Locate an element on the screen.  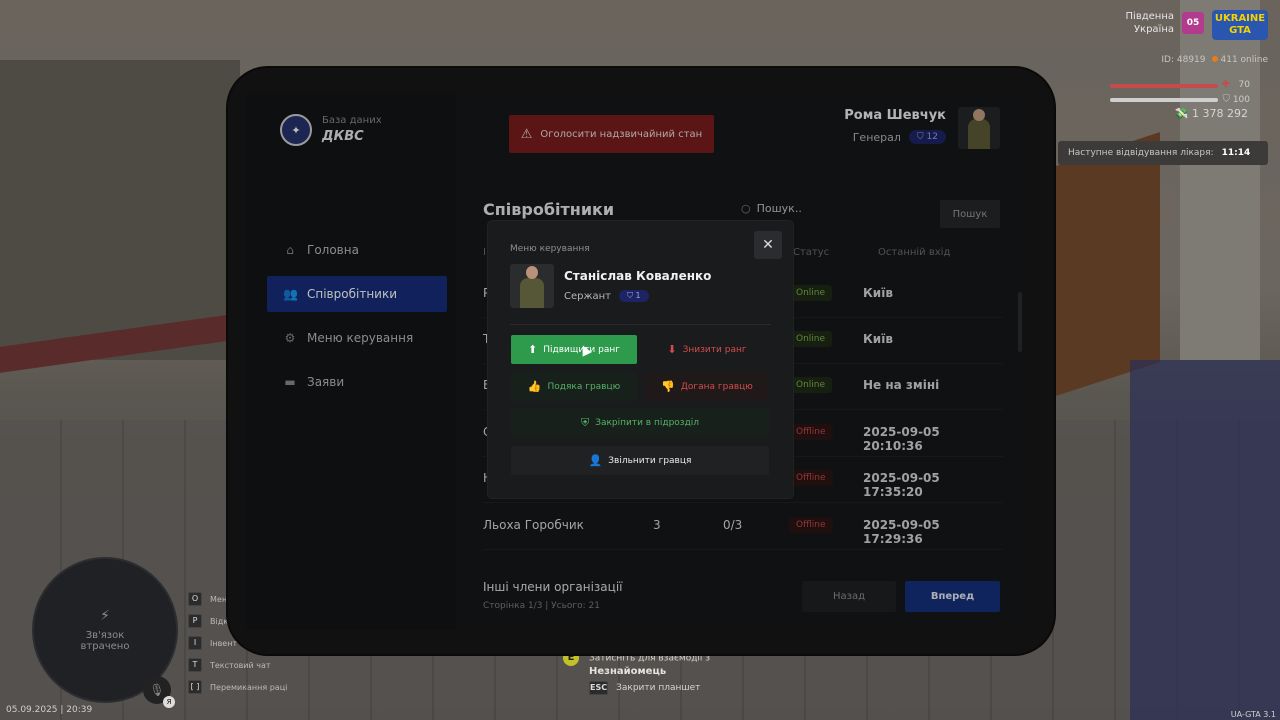
user-remove-icon: 👤 is located at coordinates (595, 460).